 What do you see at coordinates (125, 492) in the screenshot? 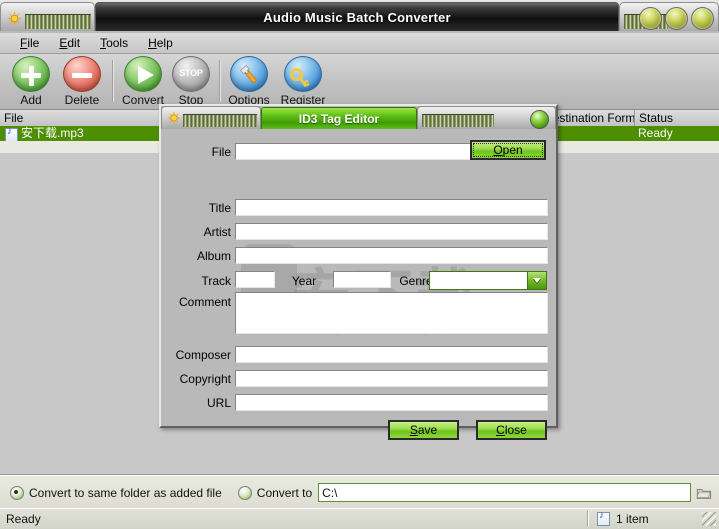
I see `label-convert-same-folder: Convert to same folder as added file` at bounding box center [125, 492].